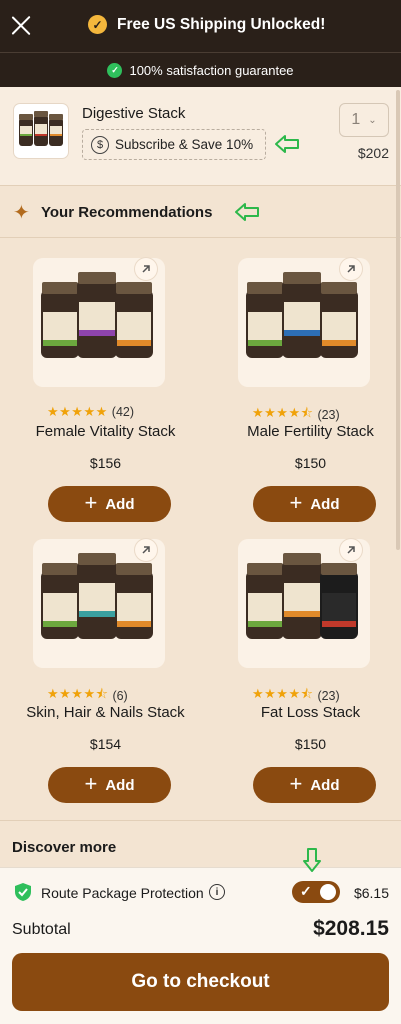 This screenshot has width=401, height=1024. What do you see at coordinates (122, 893) in the screenshot?
I see `route-protection-label: Route Package Protection` at bounding box center [122, 893].